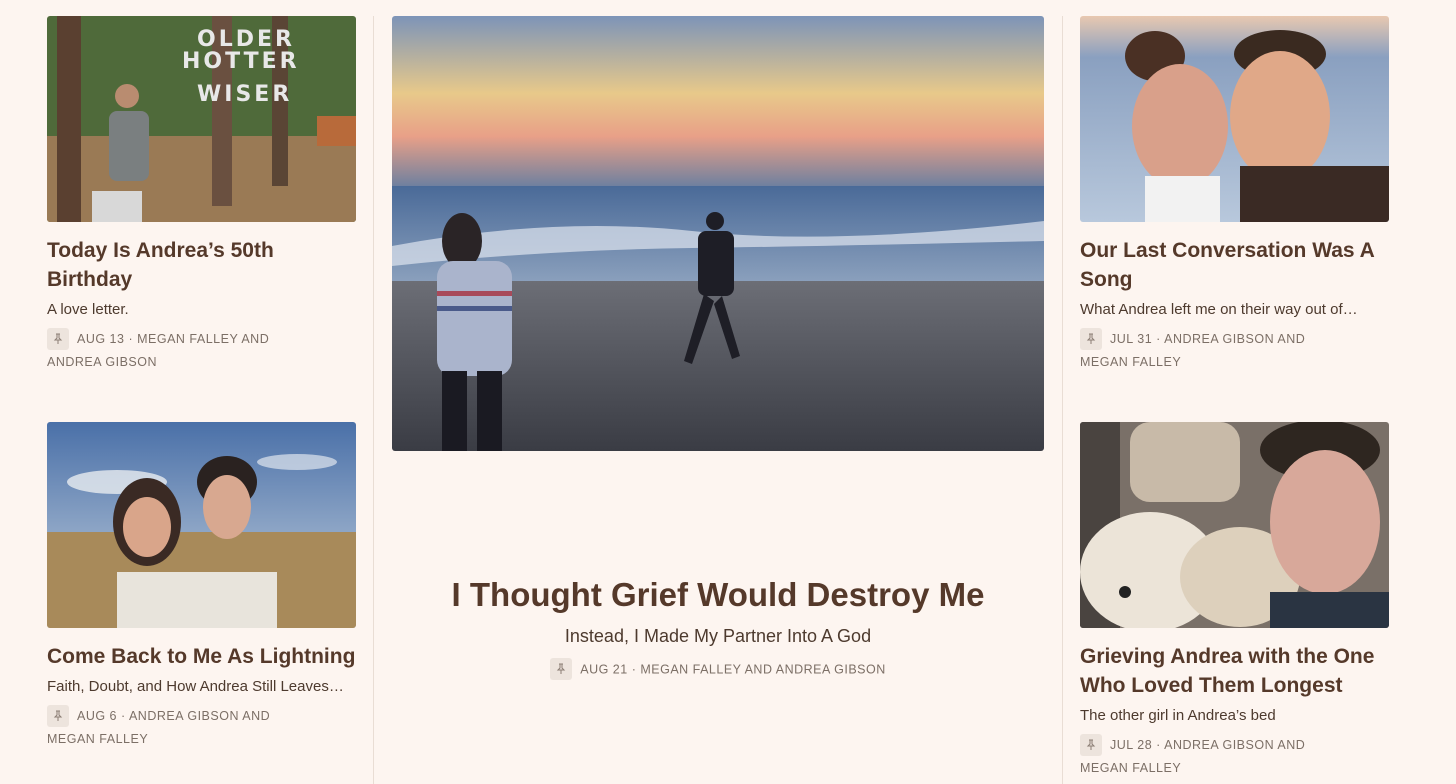 This screenshot has height=784, width=1456. What do you see at coordinates (88, 309) in the screenshot?
I see `post-subtitle: A love letter.` at bounding box center [88, 309].